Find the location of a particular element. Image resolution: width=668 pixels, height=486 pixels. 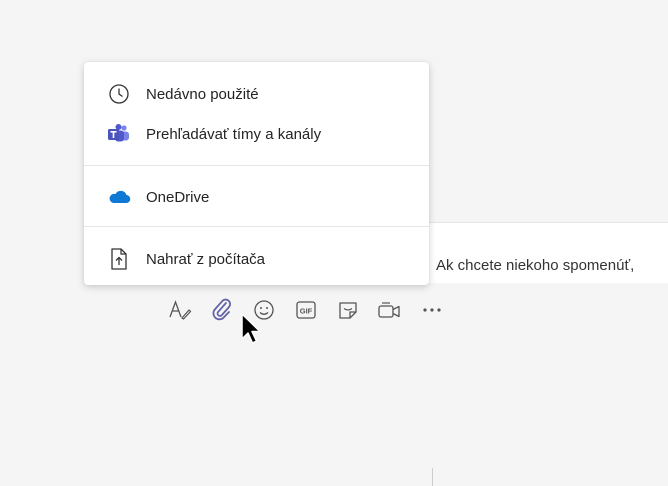

meet-now-icon is located at coordinates (389, 310).